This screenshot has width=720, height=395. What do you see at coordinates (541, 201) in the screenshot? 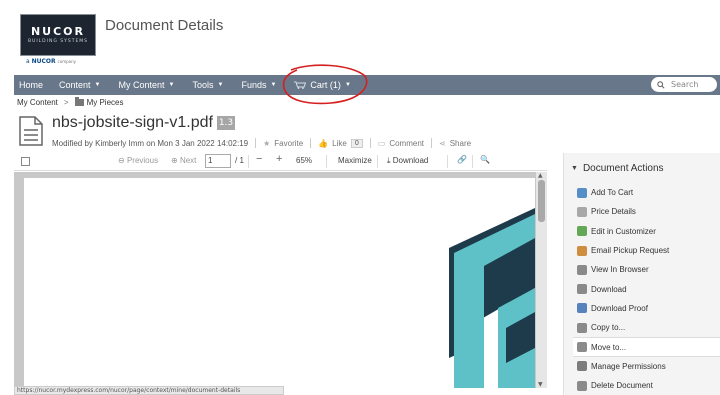
I see `scroll-thumb` at bounding box center [541, 201].